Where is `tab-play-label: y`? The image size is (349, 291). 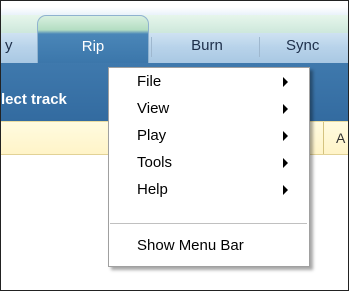 tab-play-label: y is located at coordinates (9, 45).